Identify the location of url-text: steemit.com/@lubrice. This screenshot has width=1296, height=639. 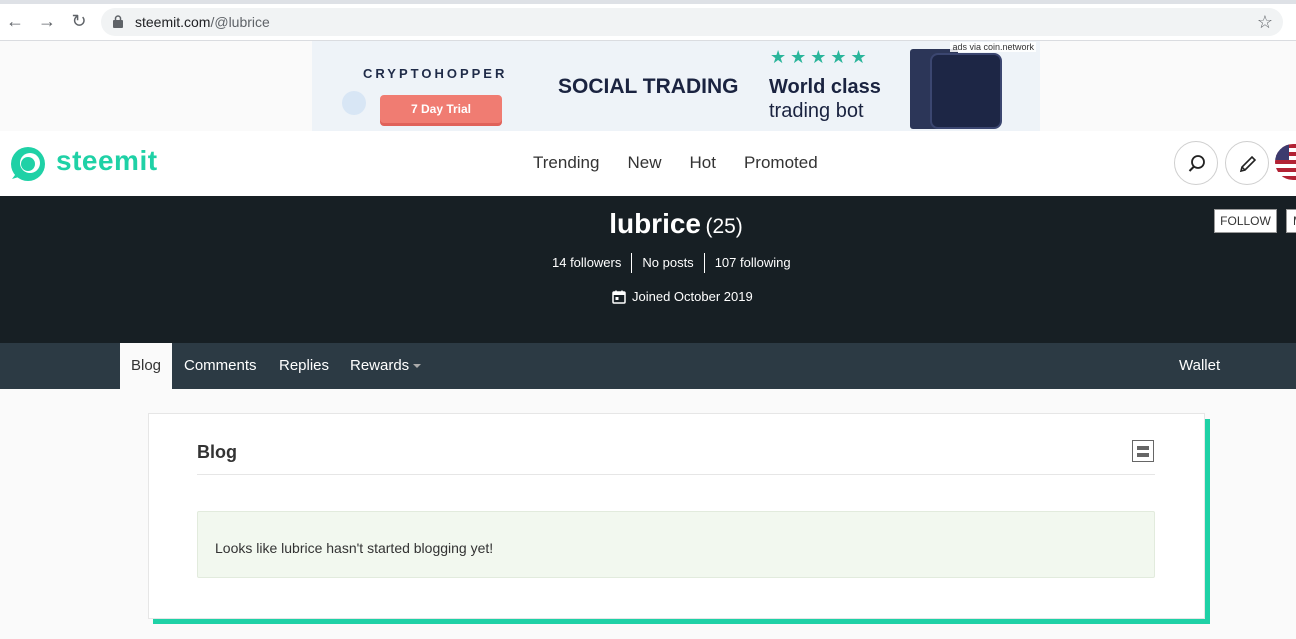
(202, 22).